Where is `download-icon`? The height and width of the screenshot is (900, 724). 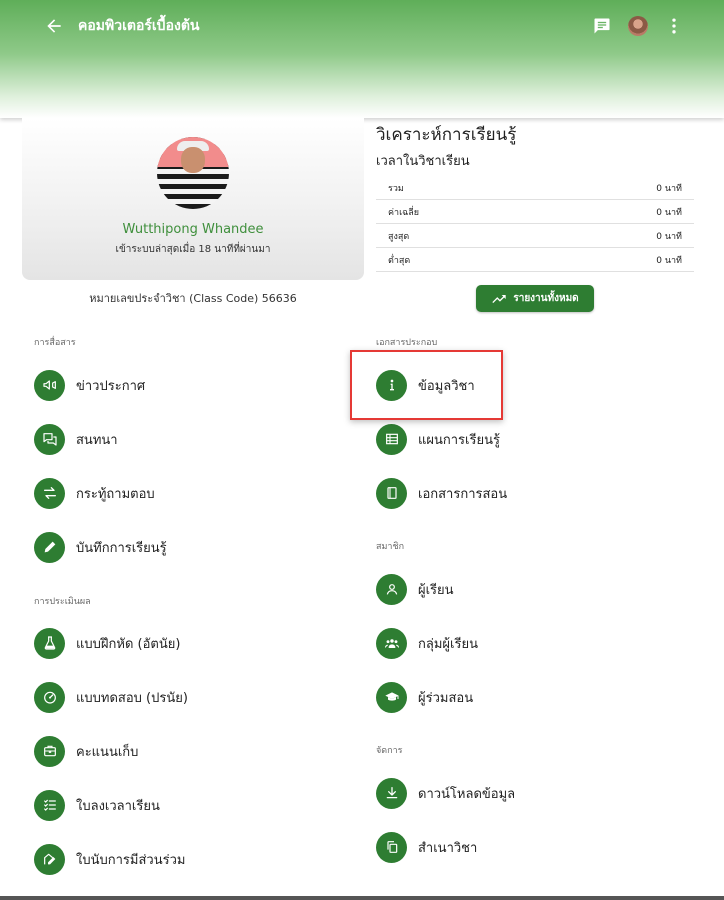 download-icon is located at coordinates (391, 793).